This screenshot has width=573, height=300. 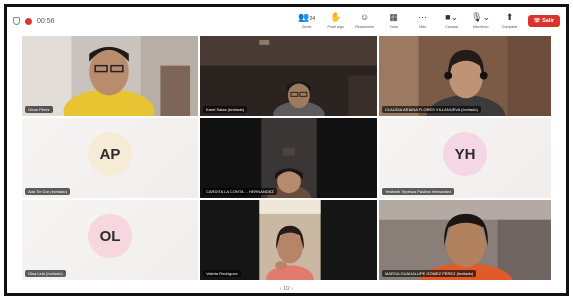 I want to click on mic-button: 🎙⌄ Micrófono, so click(x=481, y=21).